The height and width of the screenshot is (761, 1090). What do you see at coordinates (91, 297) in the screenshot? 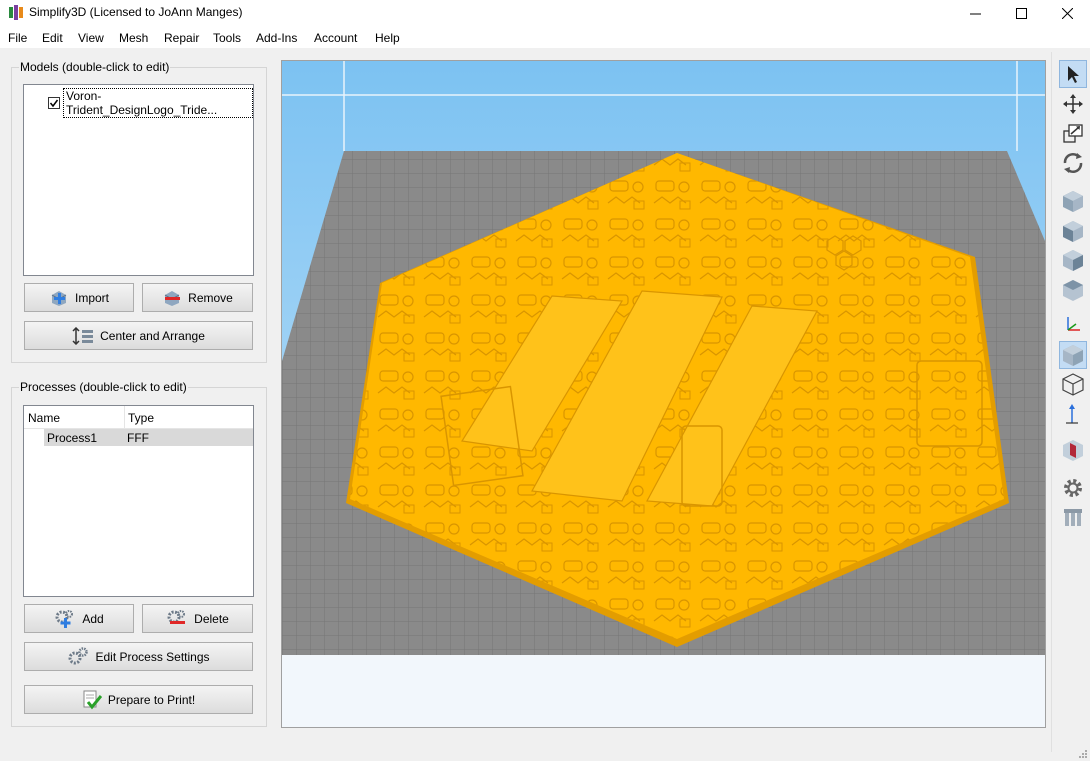
I see `import-label: Import` at bounding box center [91, 297].